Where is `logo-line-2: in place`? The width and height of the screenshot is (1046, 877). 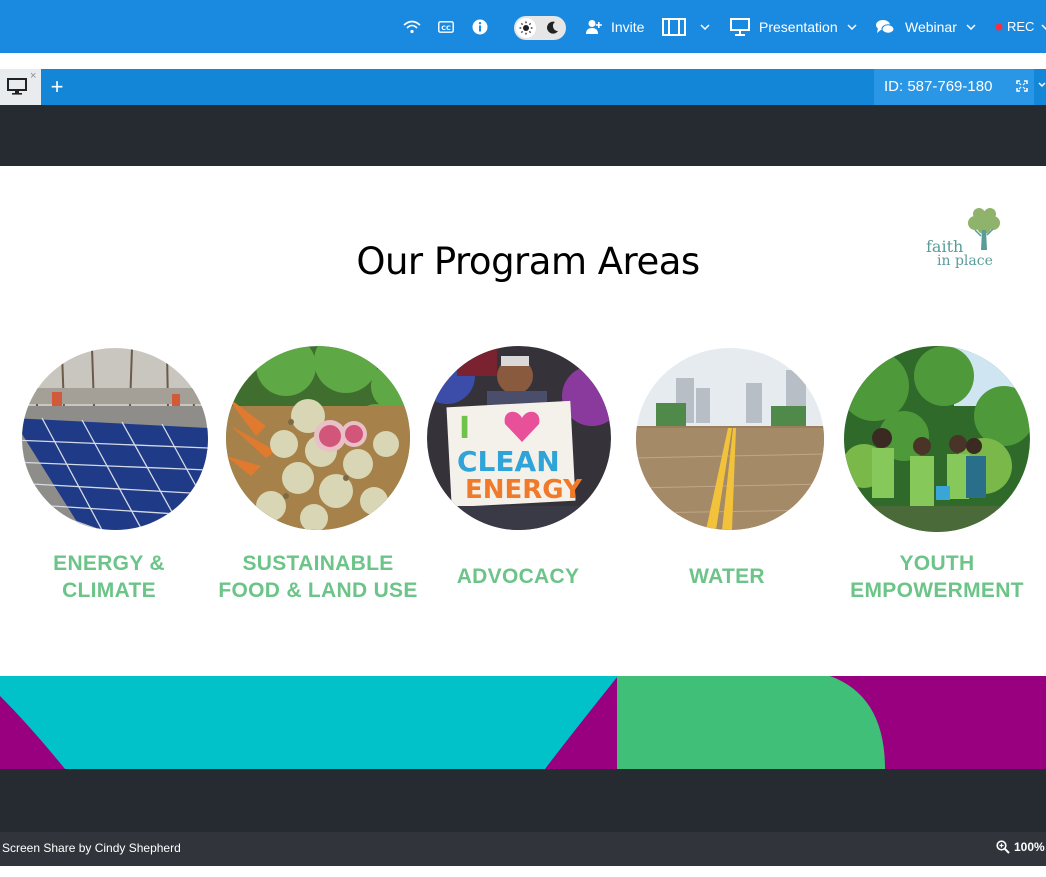 logo-line-2: in place is located at coordinates (965, 261).